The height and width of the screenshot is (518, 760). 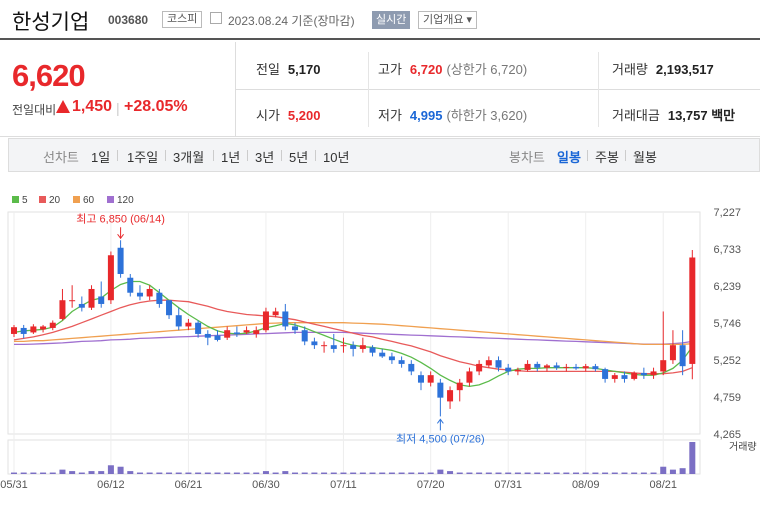 What do you see at coordinates (216, 18) in the screenshot?
I see `calendar-icon` at bounding box center [216, 18].